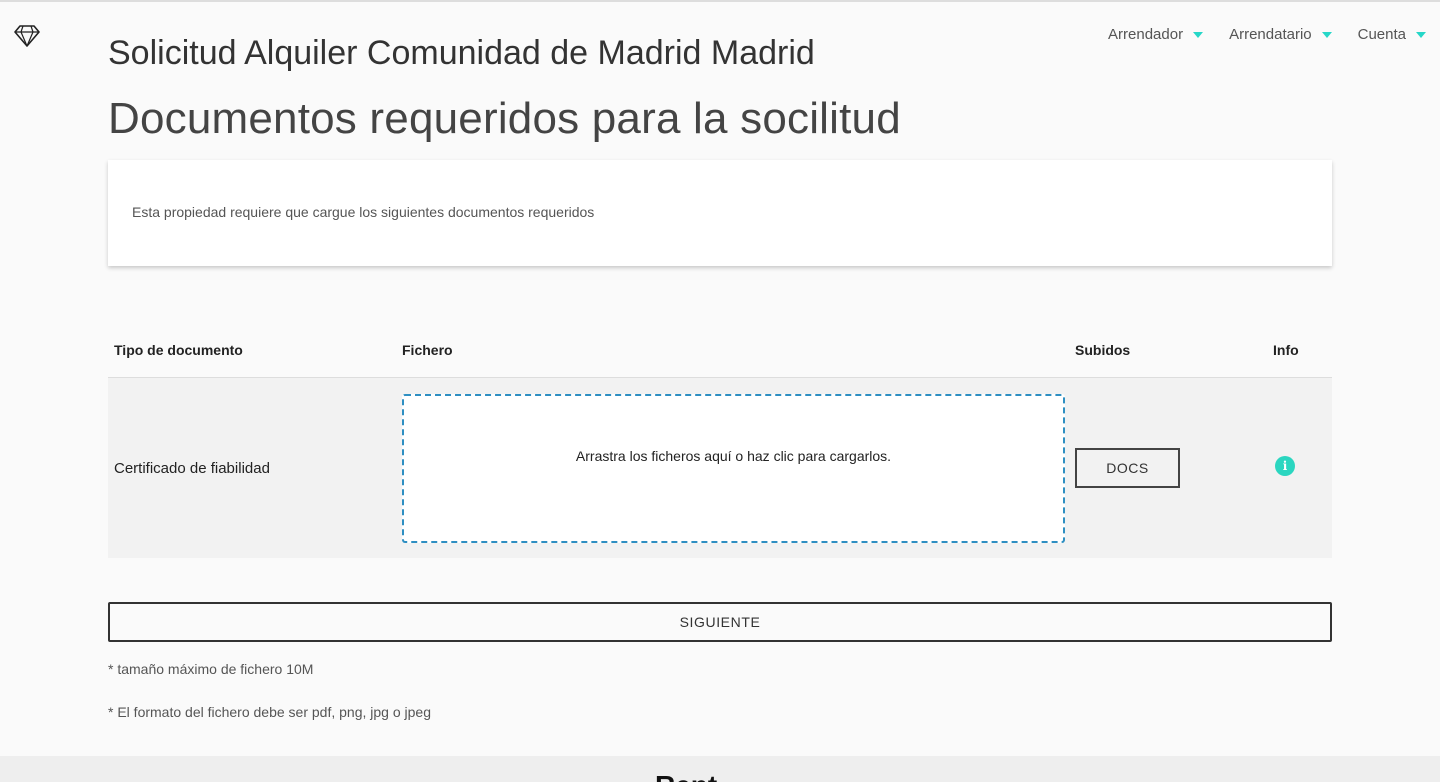  I want to click on column-header-fichero: Fichero, so click(427, 350).